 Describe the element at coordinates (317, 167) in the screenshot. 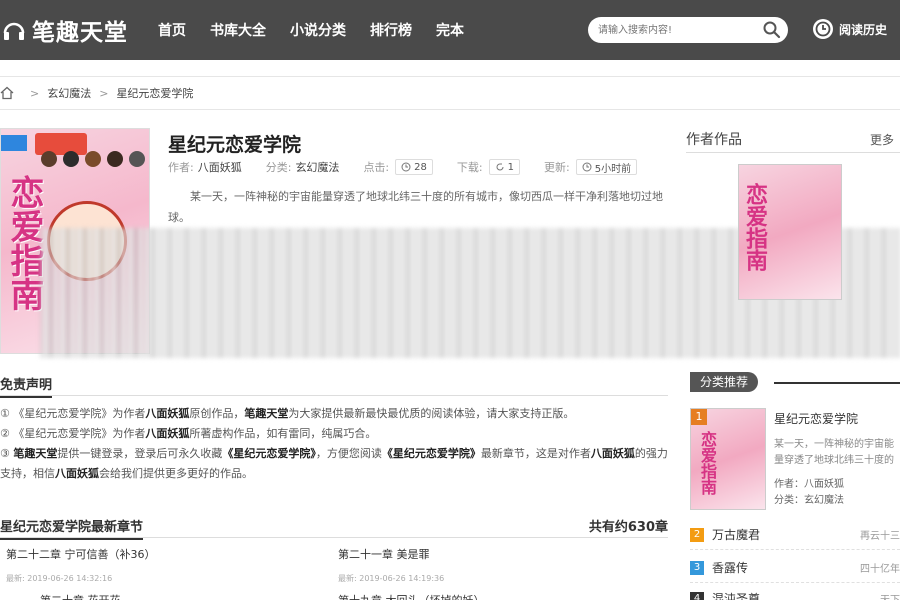

I see `category-link: 玄幻魔法` at that location.